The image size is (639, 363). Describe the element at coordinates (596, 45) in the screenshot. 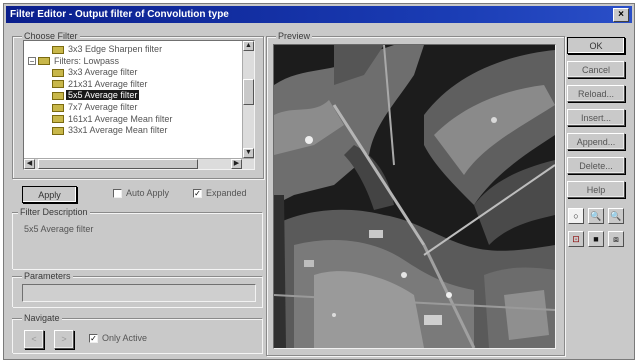

I see `ok-button: OK` at that location.